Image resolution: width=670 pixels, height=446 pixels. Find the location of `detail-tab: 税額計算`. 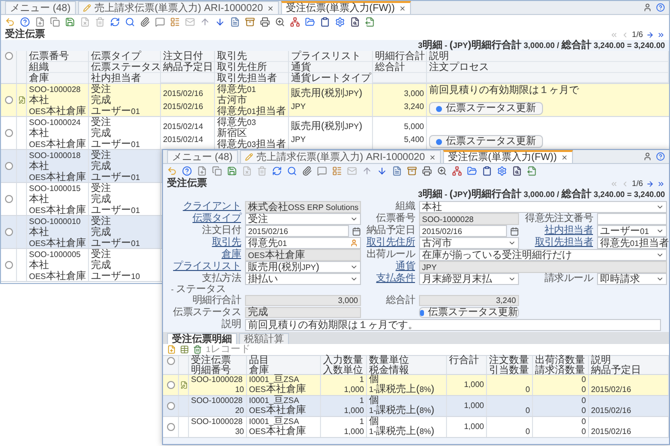

detail-tab: 税額計算 is located at coordinates (264, 338).